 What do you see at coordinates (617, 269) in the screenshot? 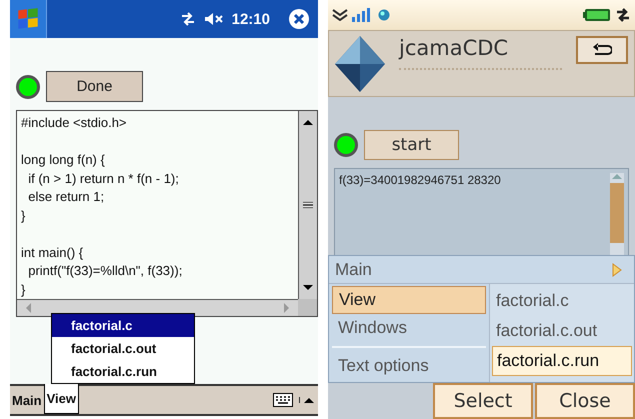
I see `submenu-arrow-icon` at bounding box center [617, 269].